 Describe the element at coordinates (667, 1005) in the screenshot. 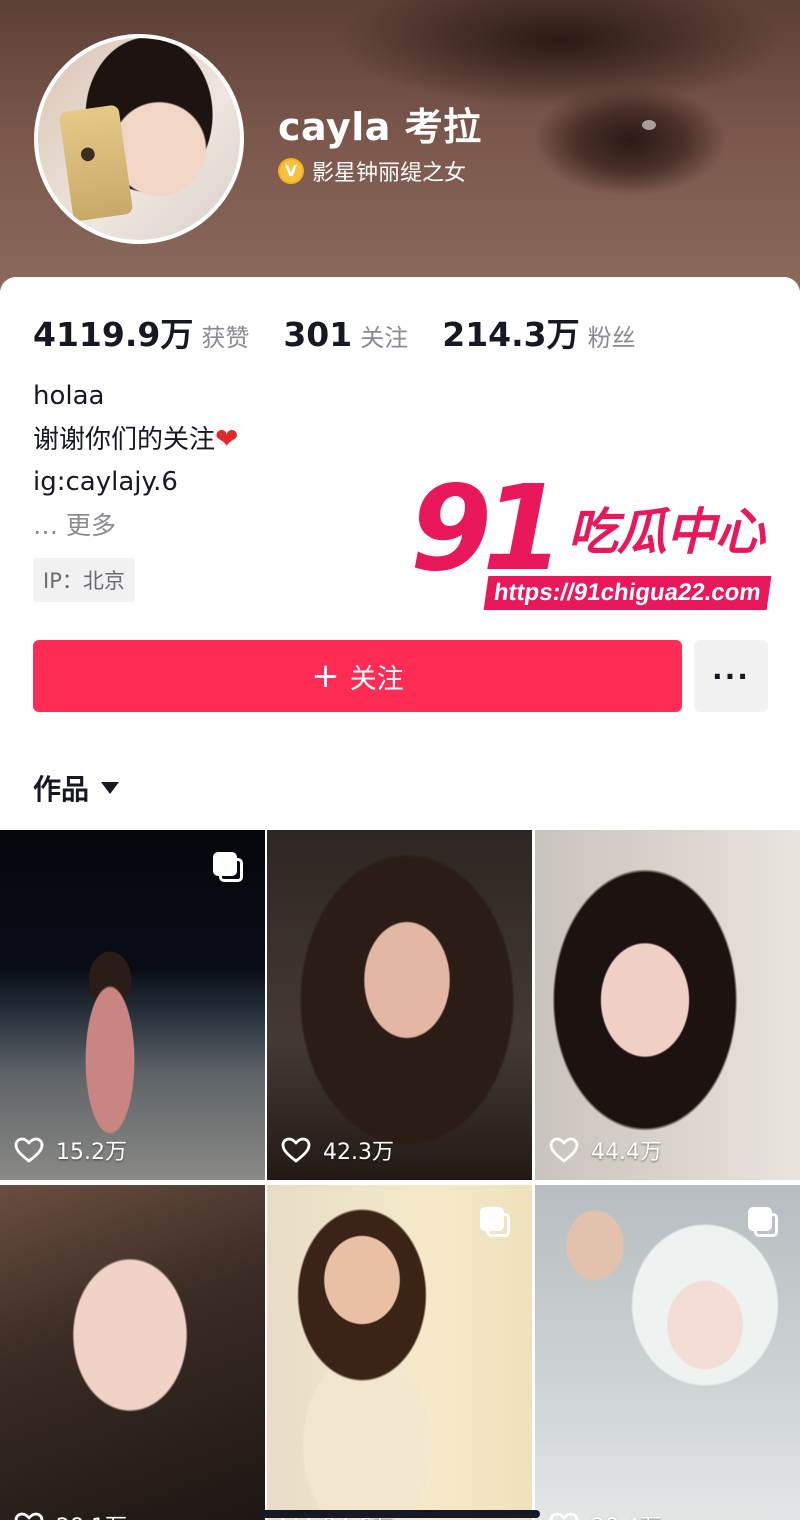

I see `video-tile: 44.4万` at that location.